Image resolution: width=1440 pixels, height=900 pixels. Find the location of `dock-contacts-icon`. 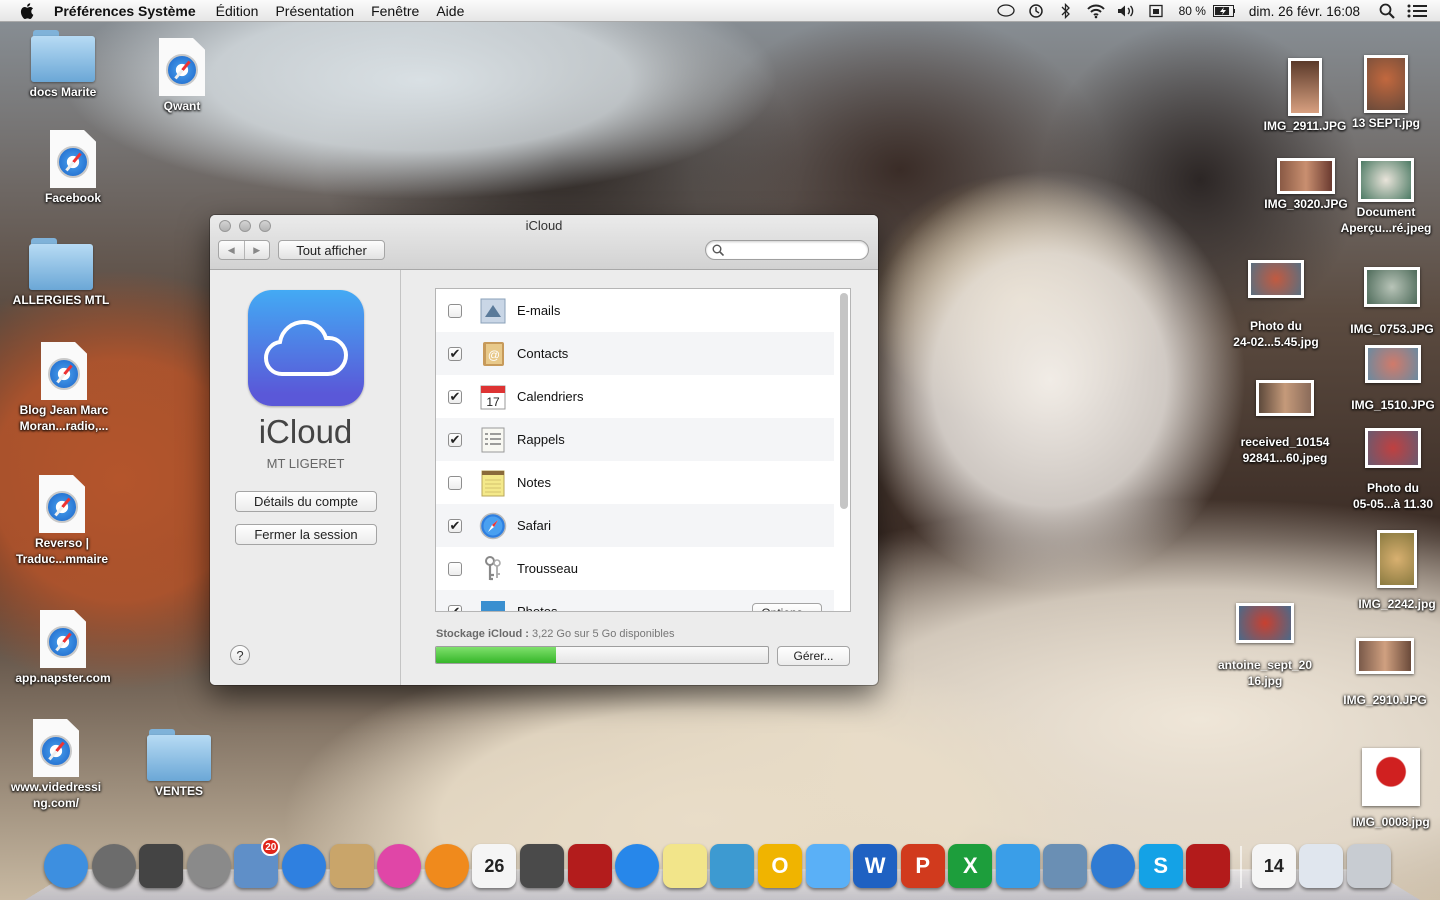

dock-contacts-icon is located at coordinates (351, 866).